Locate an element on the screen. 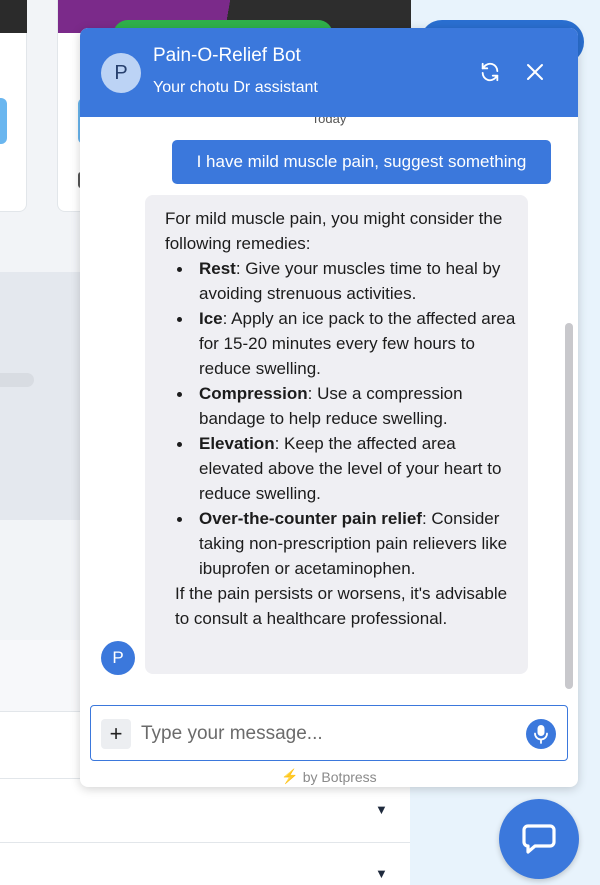  powered-by-label: by Botpress is located at coordinates (339, 776).